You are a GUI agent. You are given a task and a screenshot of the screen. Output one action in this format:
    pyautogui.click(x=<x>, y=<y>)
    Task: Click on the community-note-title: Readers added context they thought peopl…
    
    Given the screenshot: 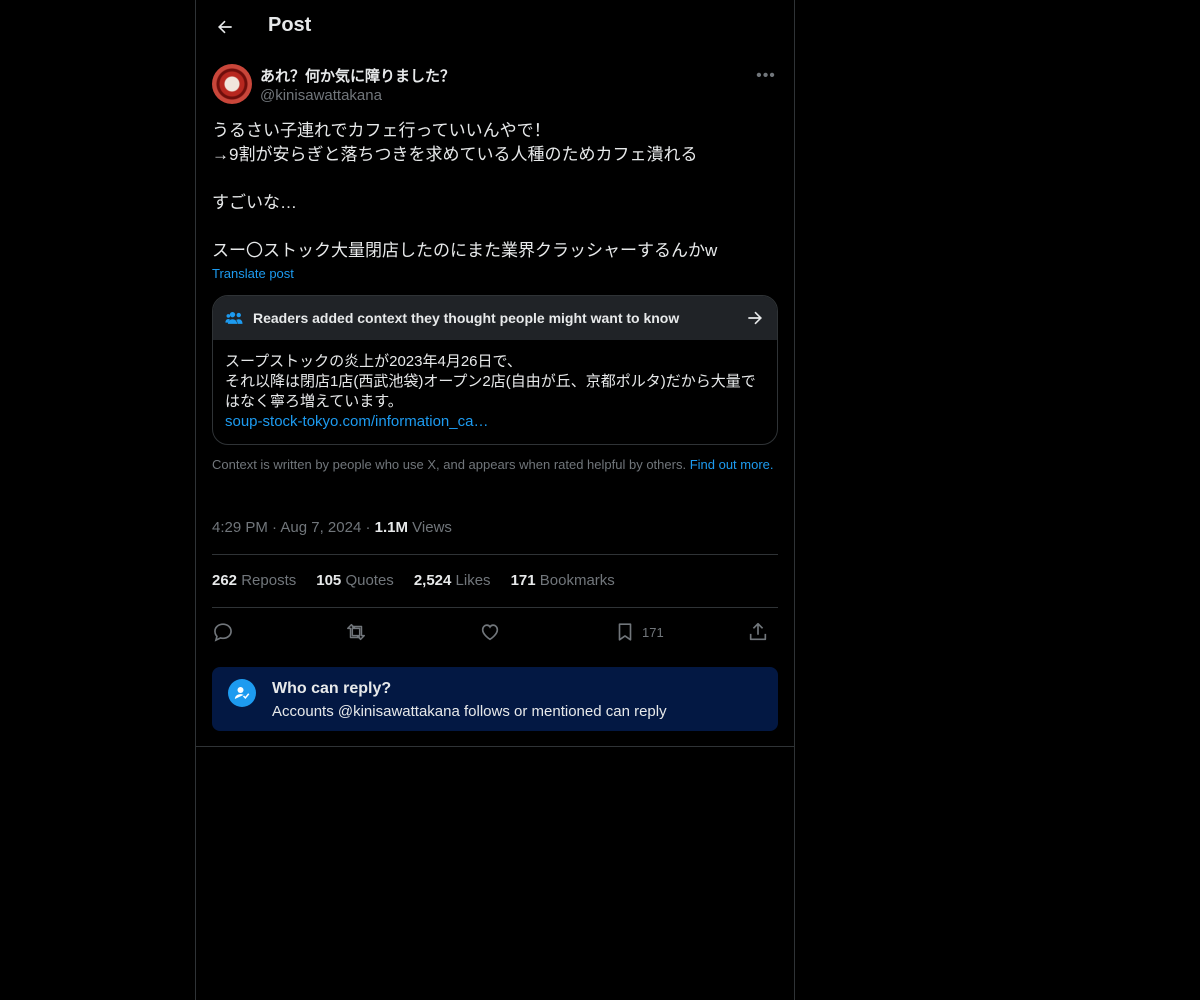 What is the action you would take?
    pyautogui.click(x=466, y=318)
    